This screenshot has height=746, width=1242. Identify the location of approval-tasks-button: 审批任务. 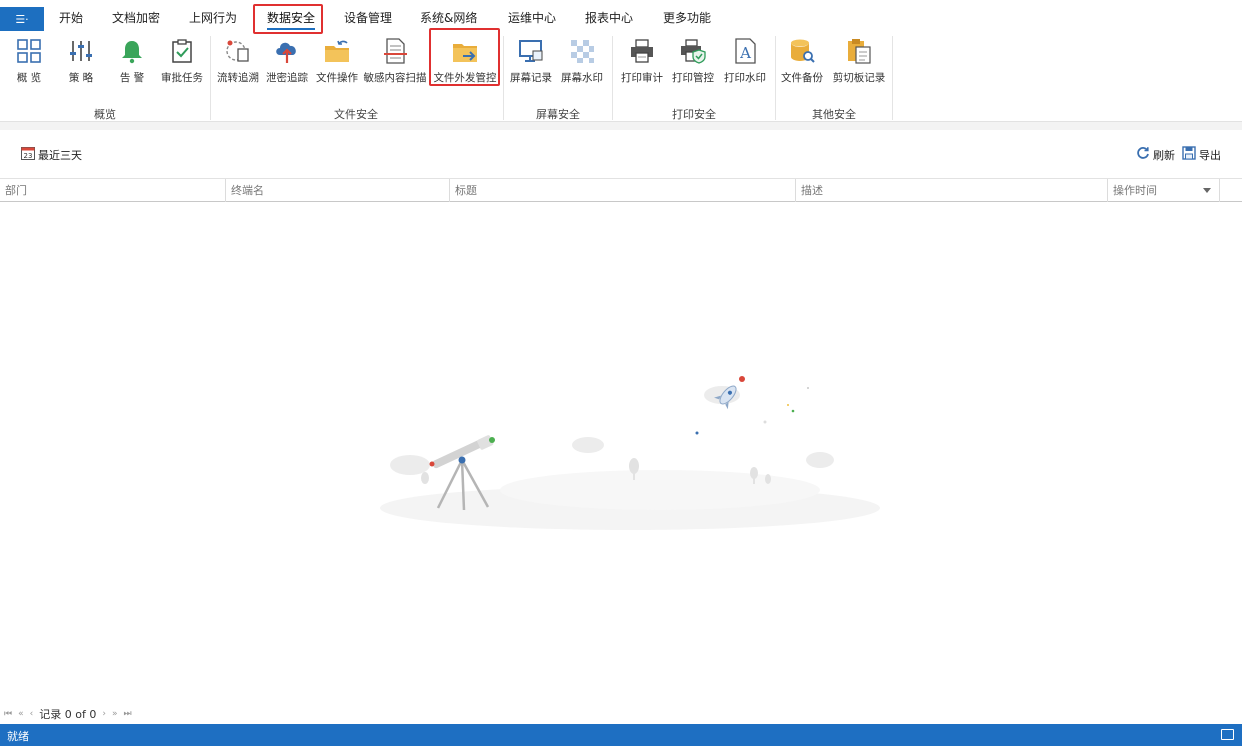
(182, 62).